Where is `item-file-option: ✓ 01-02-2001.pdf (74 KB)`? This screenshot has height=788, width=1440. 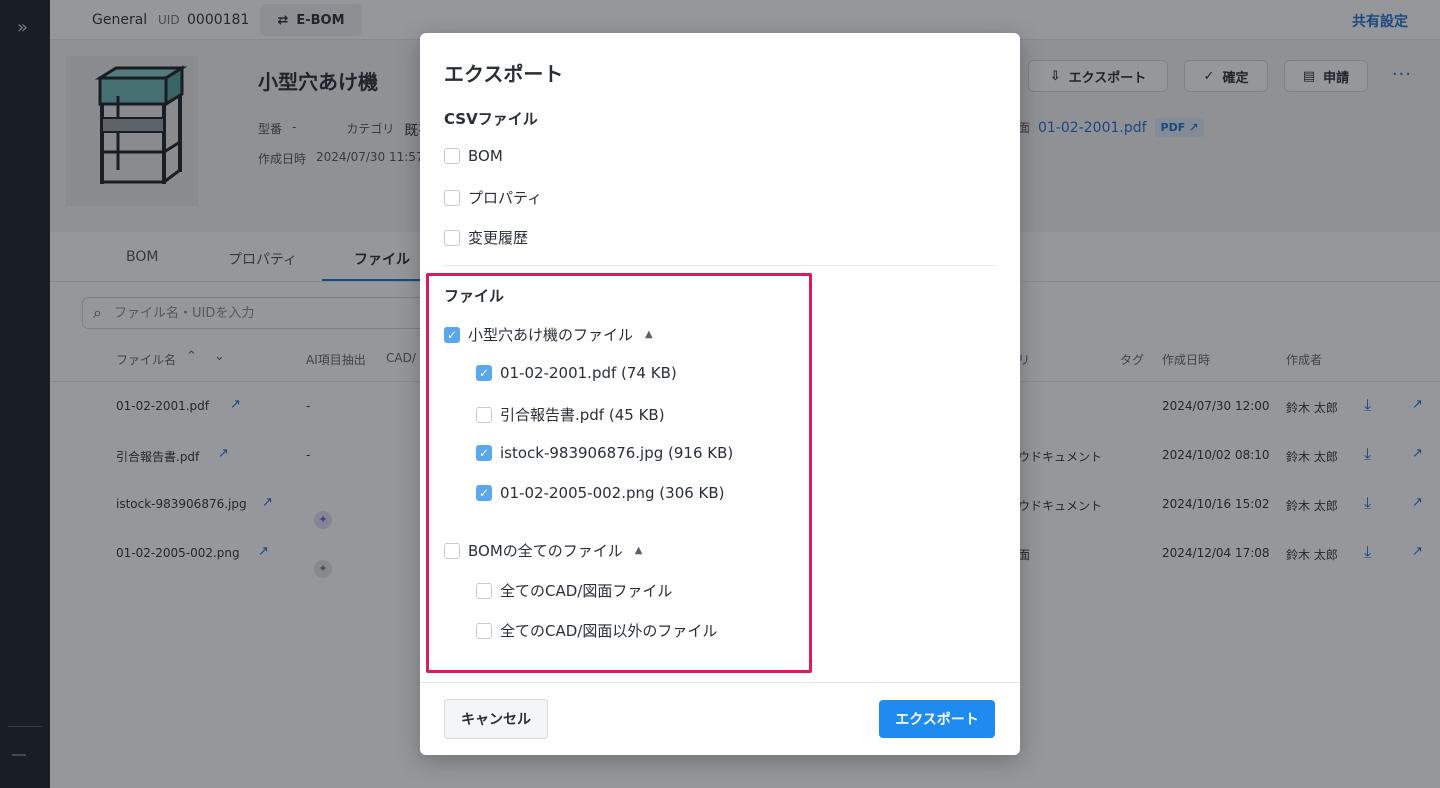
item-file-option: ✓ 01-02-2001.pdf (74 KB) is located at coordinates (576, 373).